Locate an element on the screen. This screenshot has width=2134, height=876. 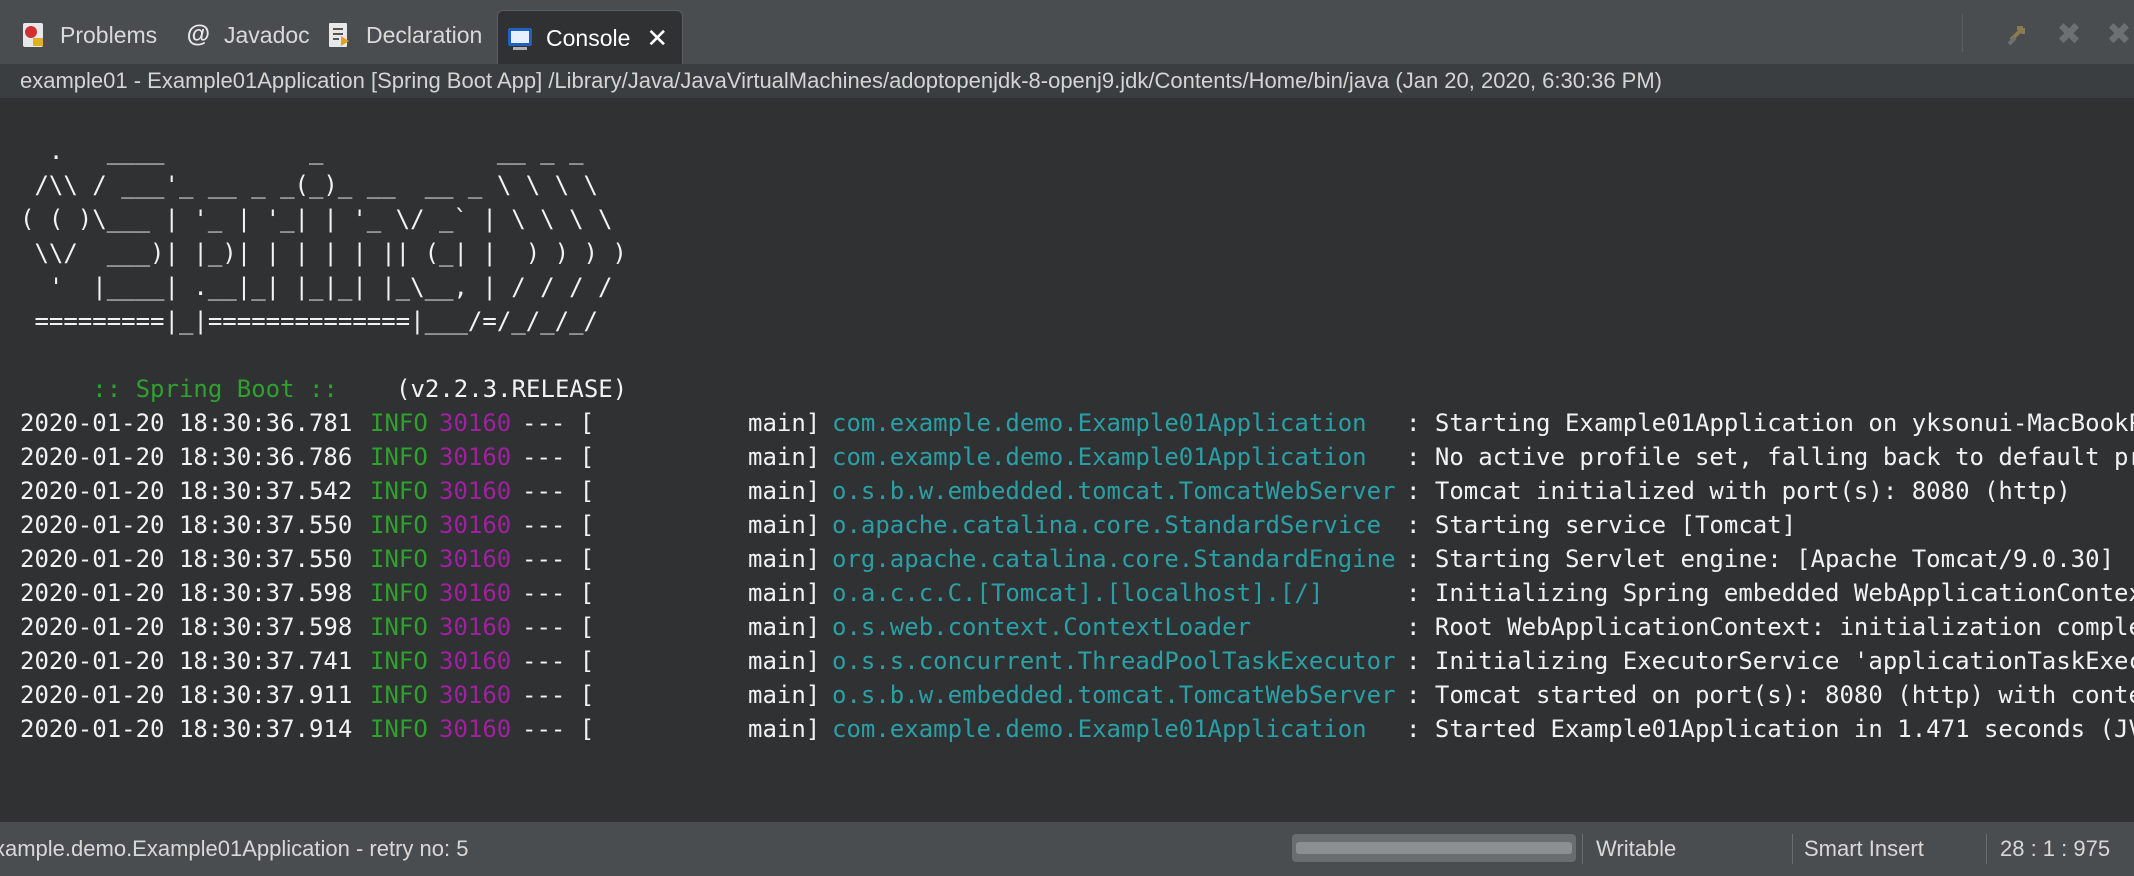
log-timestamp: 2020-01-20 18:30:37.914 is located at coordinates (186, 729).